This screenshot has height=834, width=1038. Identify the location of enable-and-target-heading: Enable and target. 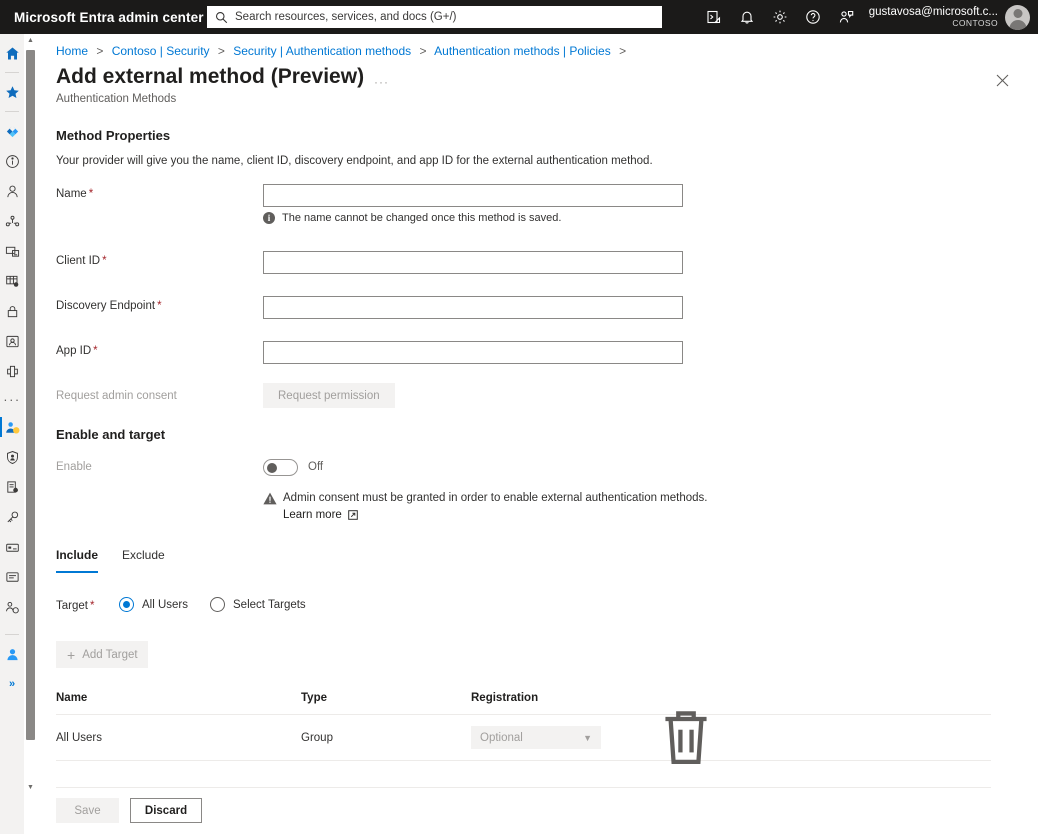
(111, 434).